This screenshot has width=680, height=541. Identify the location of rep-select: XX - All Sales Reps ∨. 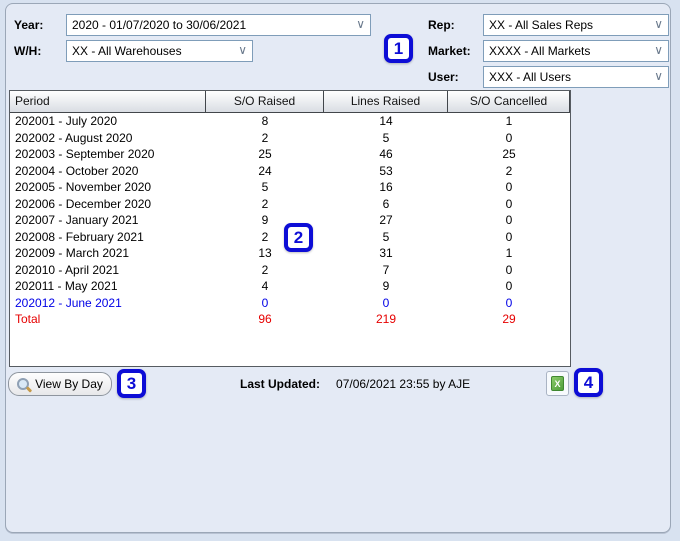
(576, 25).